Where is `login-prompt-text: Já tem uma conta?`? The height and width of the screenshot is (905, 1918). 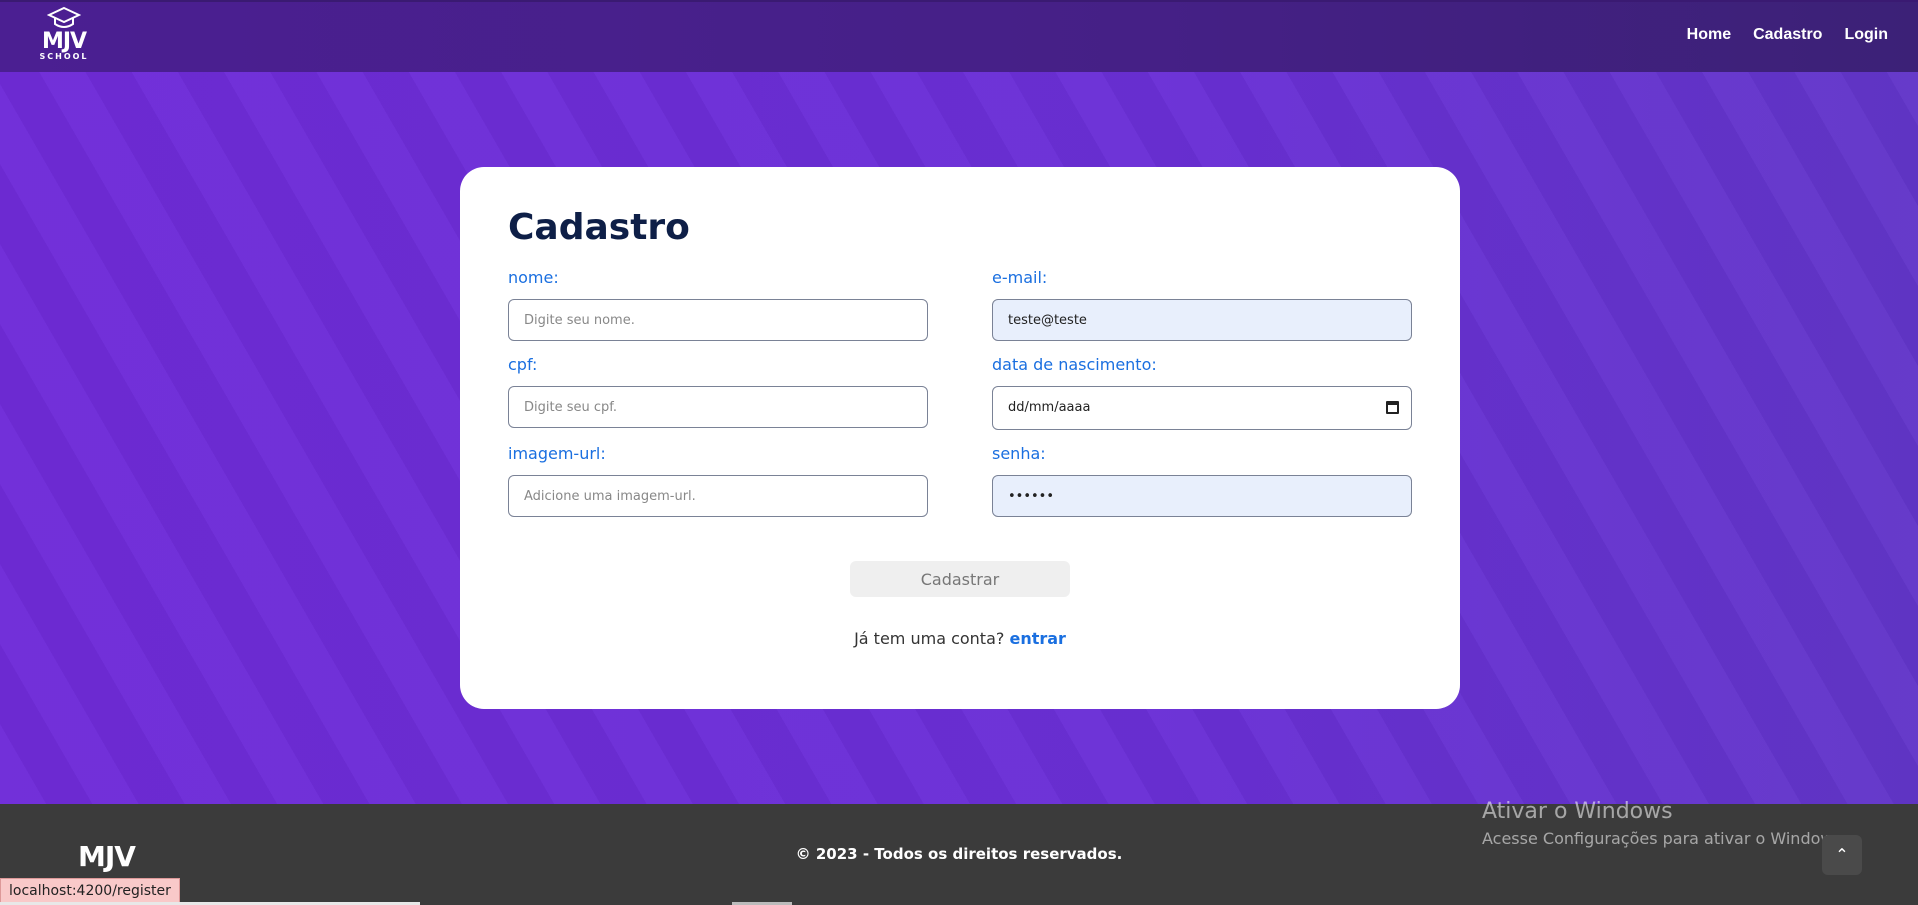 login-prompt-text: Já tem uma conta? is located at coordinates (929, 638).